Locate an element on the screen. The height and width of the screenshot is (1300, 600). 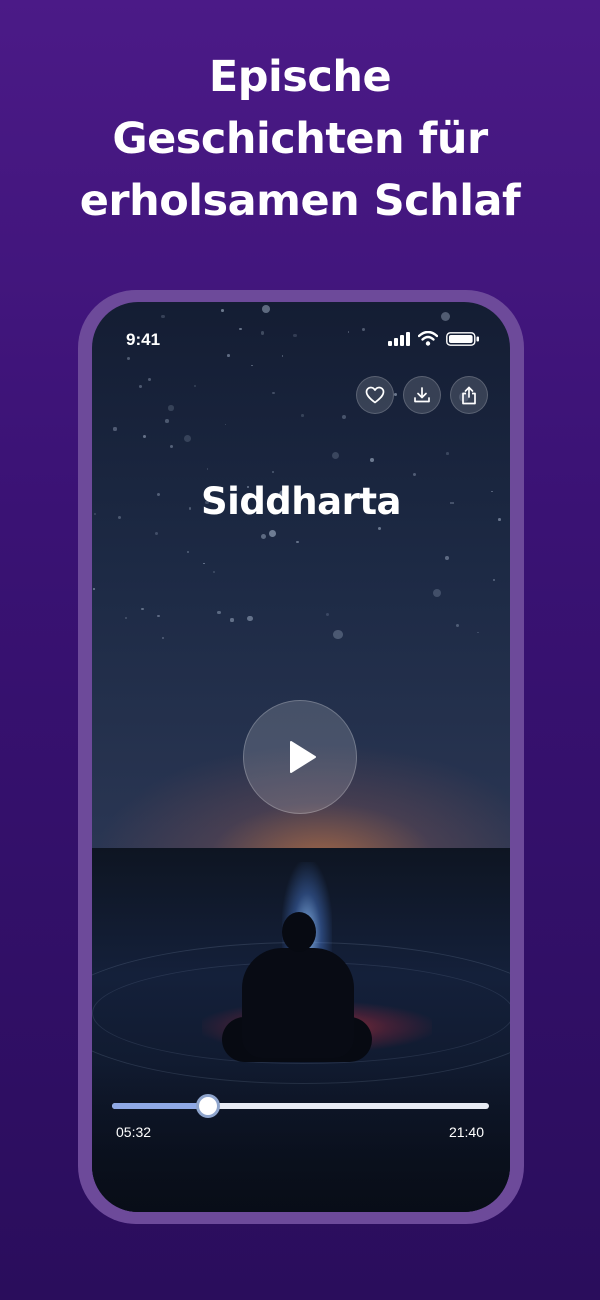
bottom-fade is located at coordinates (301, 1137).